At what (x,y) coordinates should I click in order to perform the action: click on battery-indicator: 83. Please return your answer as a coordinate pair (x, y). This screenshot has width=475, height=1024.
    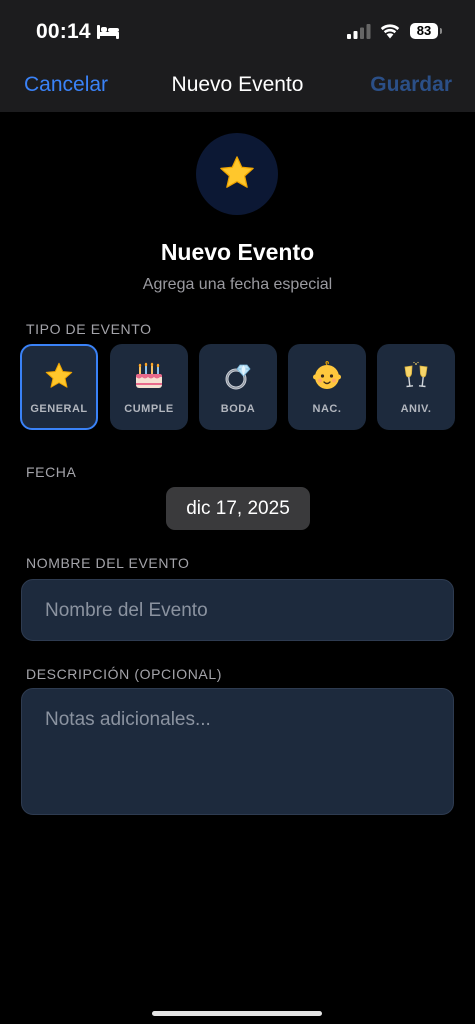
    Looking at the image, I should click on (424, 31).